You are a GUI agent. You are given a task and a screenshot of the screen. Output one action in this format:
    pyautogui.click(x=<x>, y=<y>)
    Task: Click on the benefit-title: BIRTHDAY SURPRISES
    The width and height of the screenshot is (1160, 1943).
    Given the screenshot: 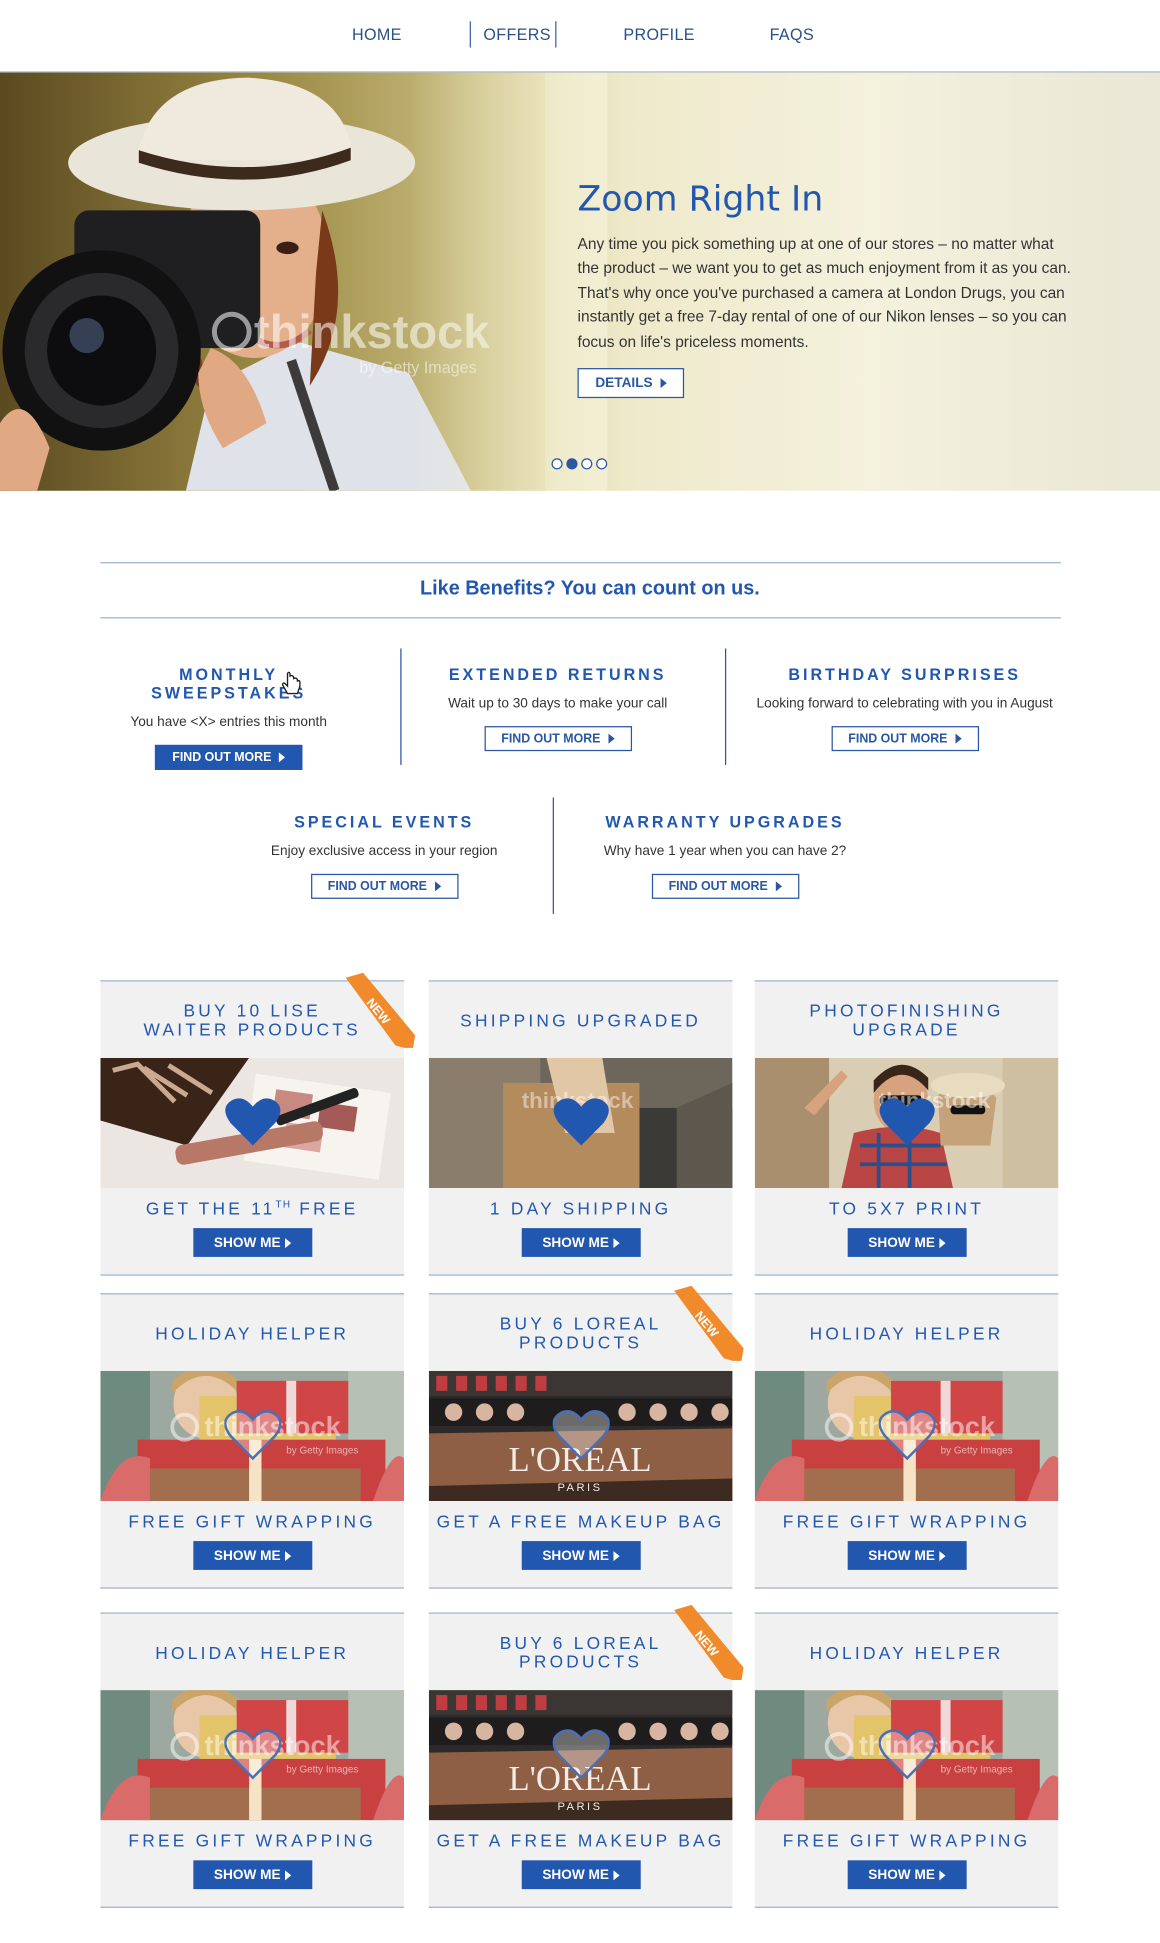 What is the action you would take?
    pyautogui.click(x=904, y=674)
    